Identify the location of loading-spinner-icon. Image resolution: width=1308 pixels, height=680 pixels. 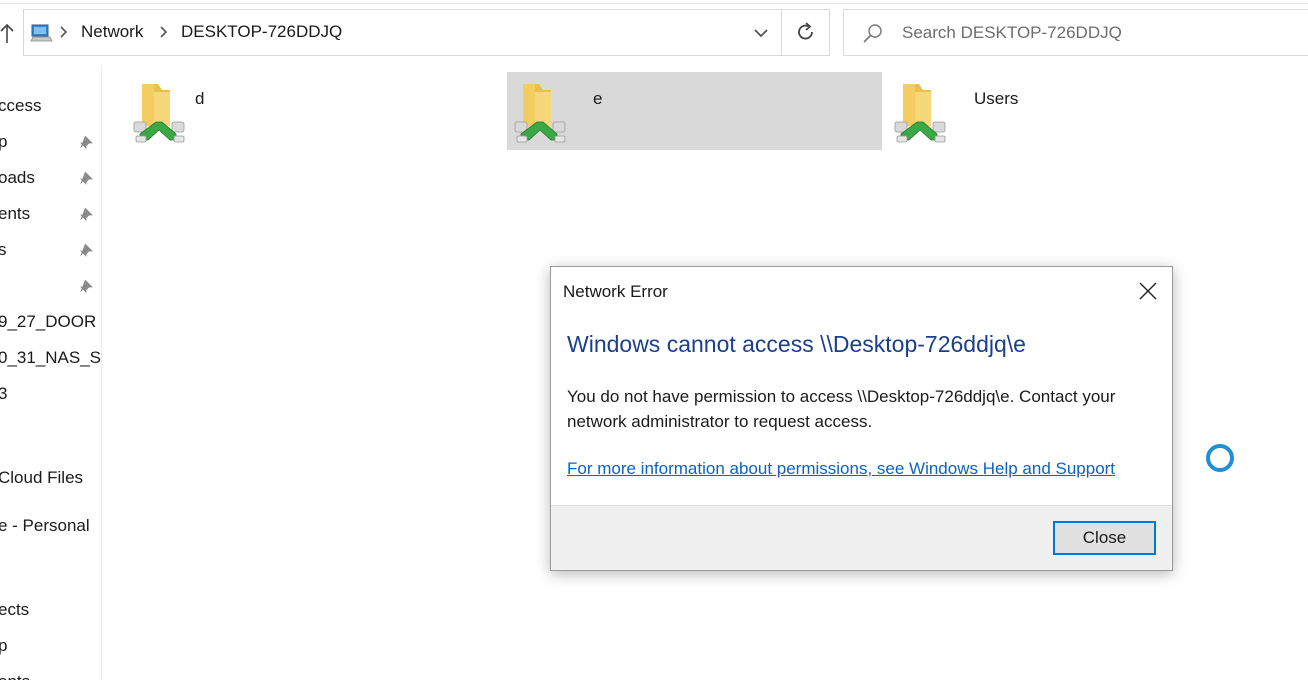
(1220, 458).